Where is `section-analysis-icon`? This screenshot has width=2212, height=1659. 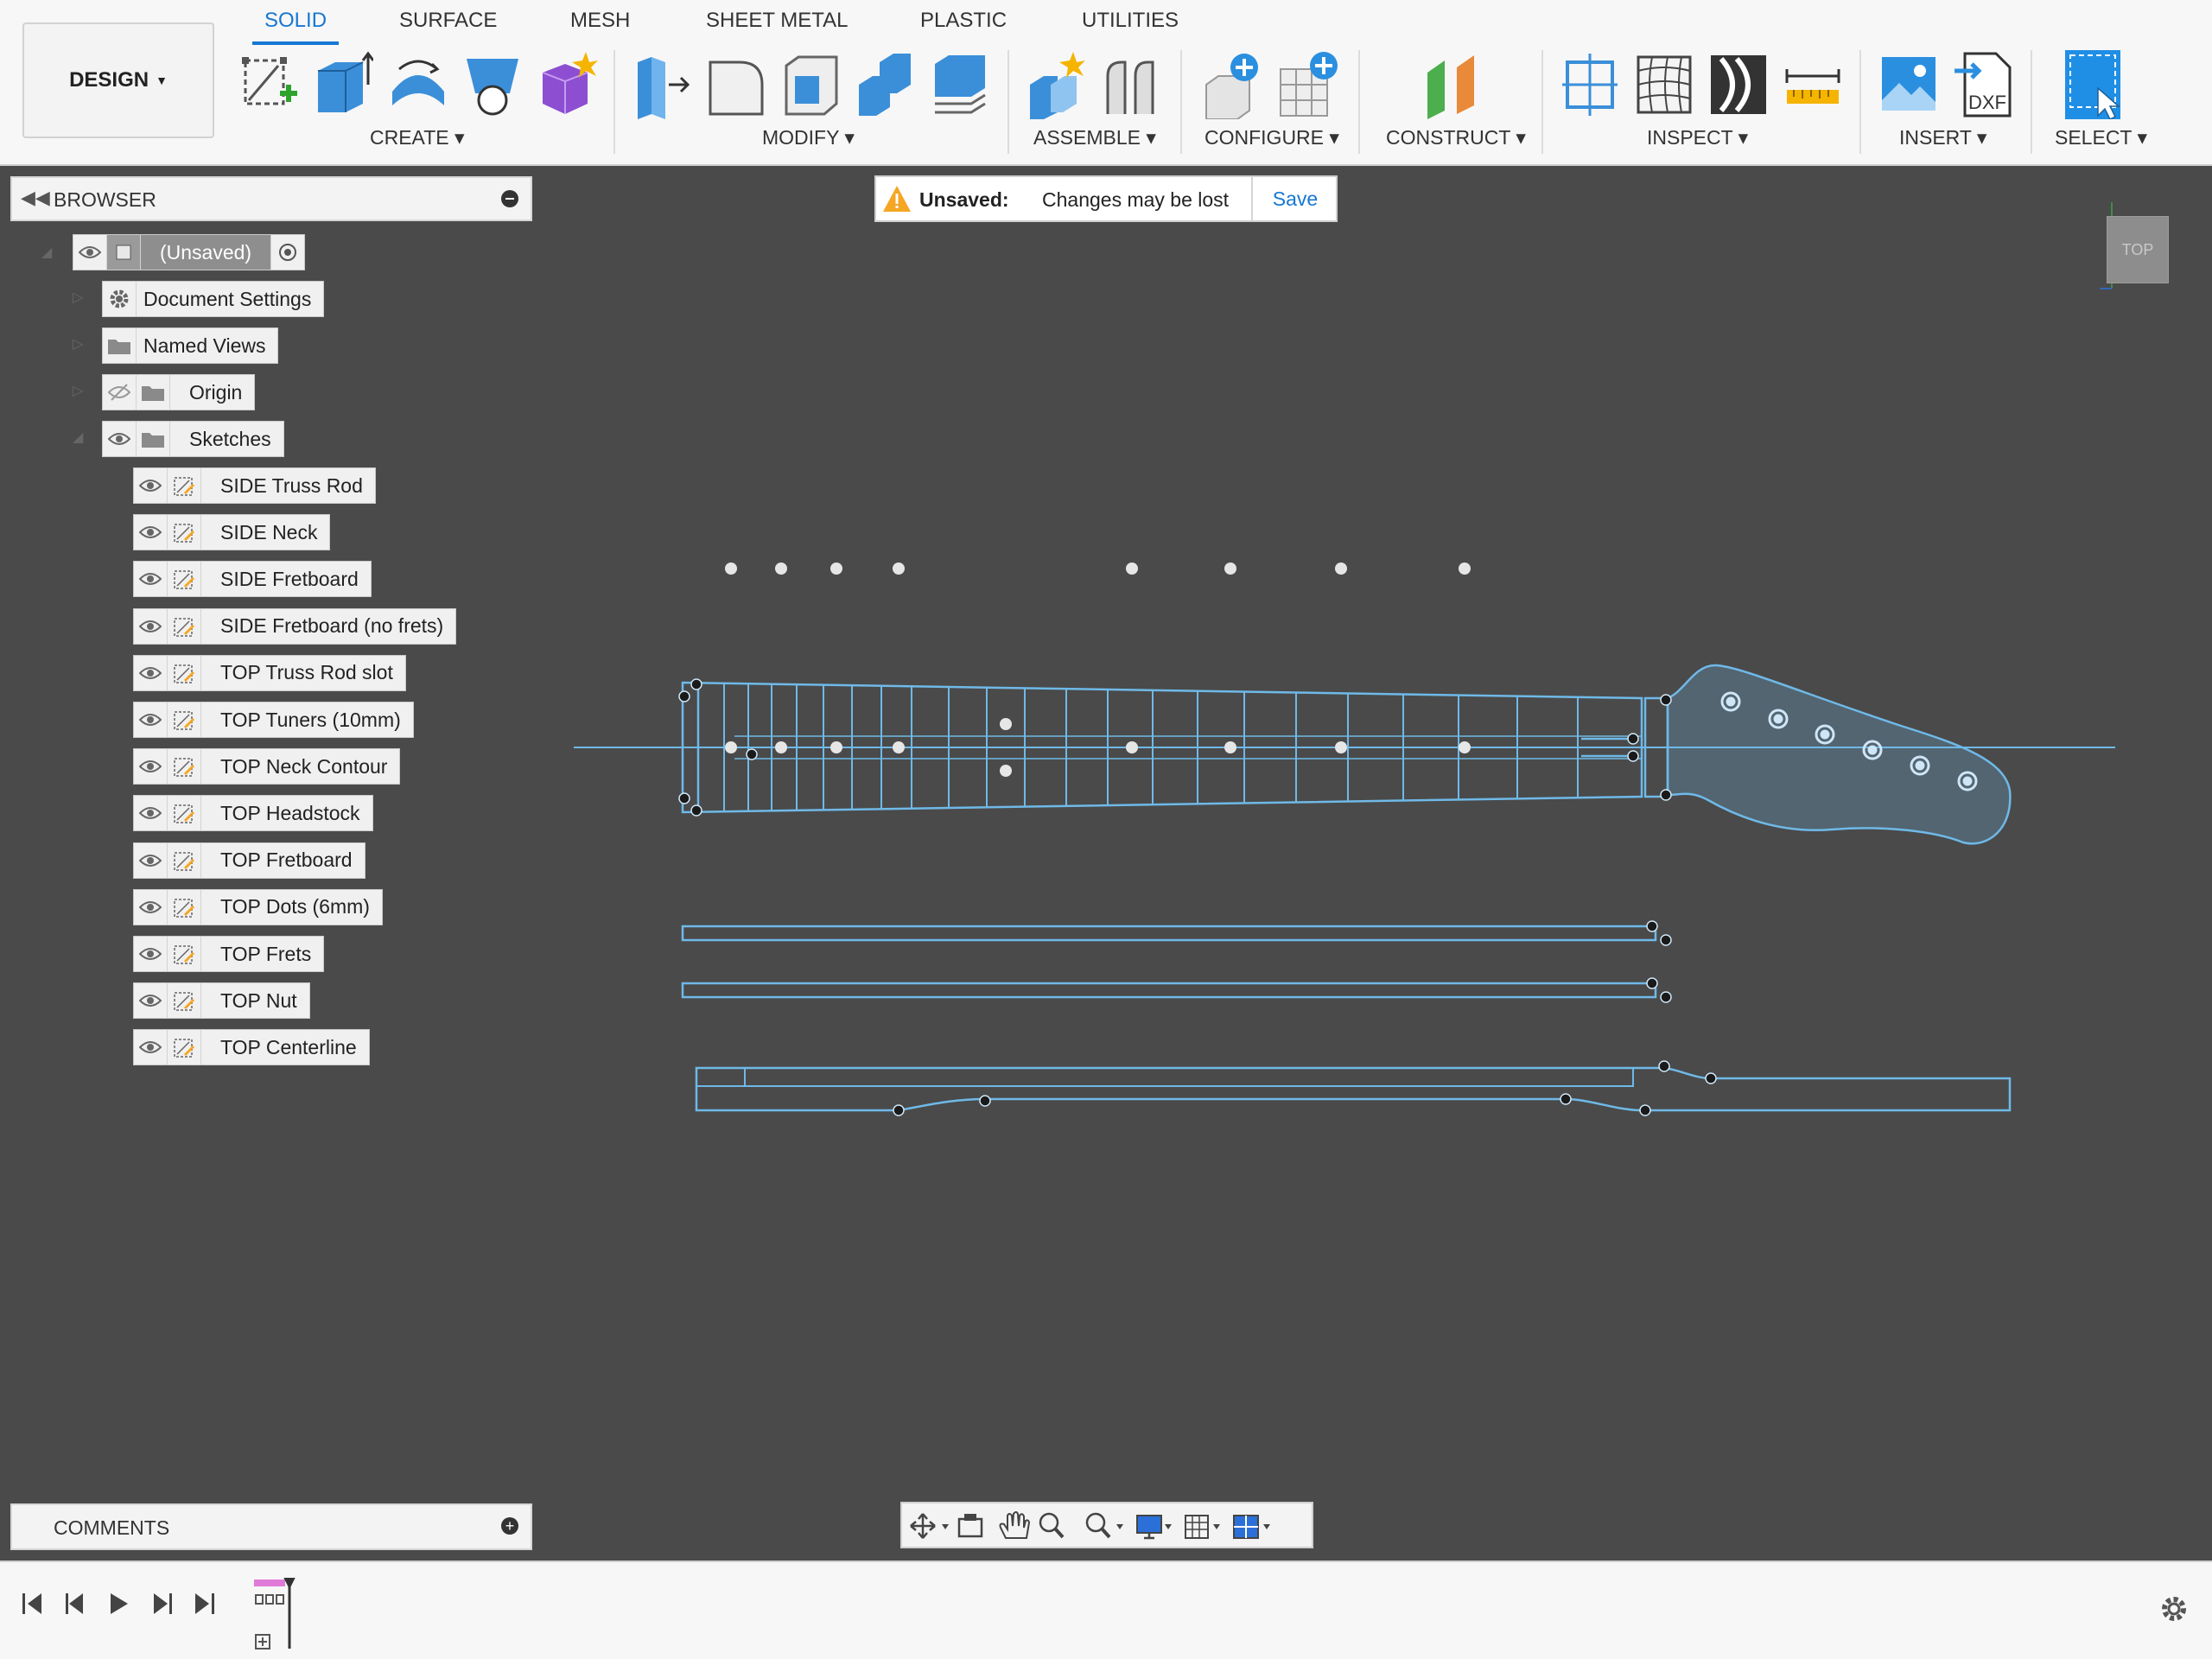
section-analysis-icon is located at coordinates (1590, 84).